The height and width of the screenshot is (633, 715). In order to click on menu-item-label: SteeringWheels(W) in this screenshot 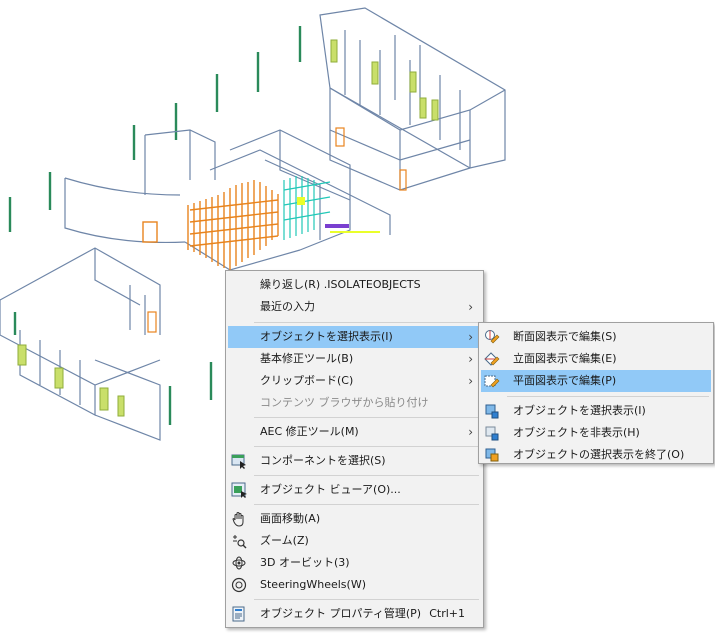, I will do `click(313, 584)`.